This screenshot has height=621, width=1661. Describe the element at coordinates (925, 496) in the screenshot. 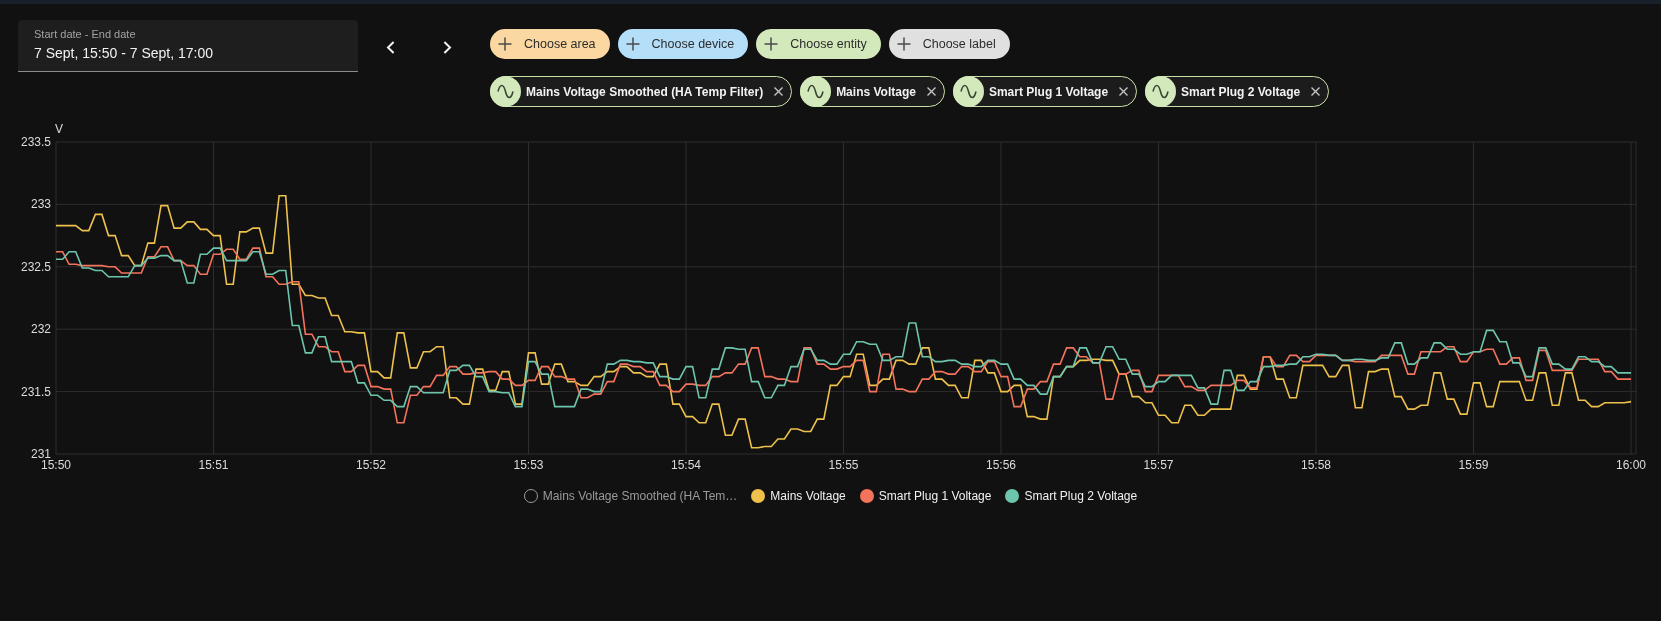

I see `legend-item: Smart Plug 1 Voltage` at that location.